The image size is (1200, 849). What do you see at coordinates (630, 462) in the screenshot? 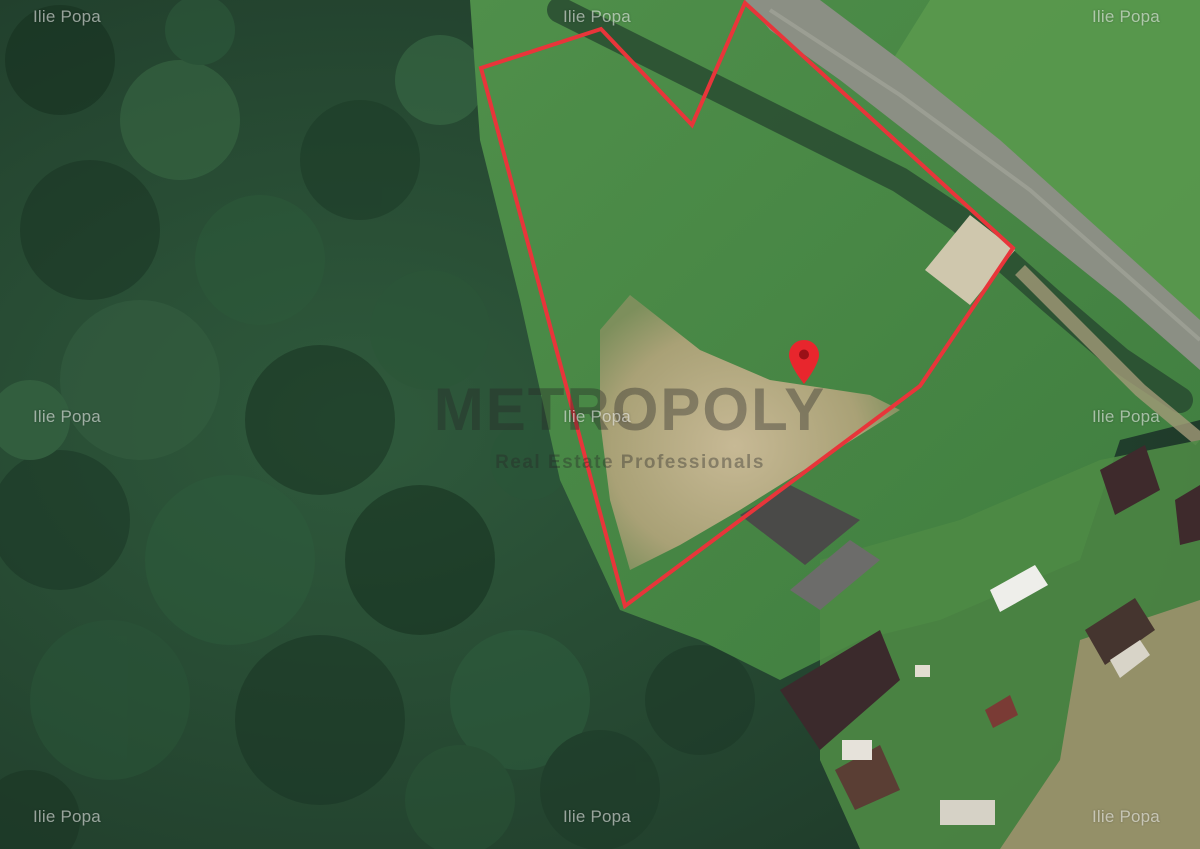
I see `logo-tagline: Real Estate Professionals` at bounding box center [630, 462].